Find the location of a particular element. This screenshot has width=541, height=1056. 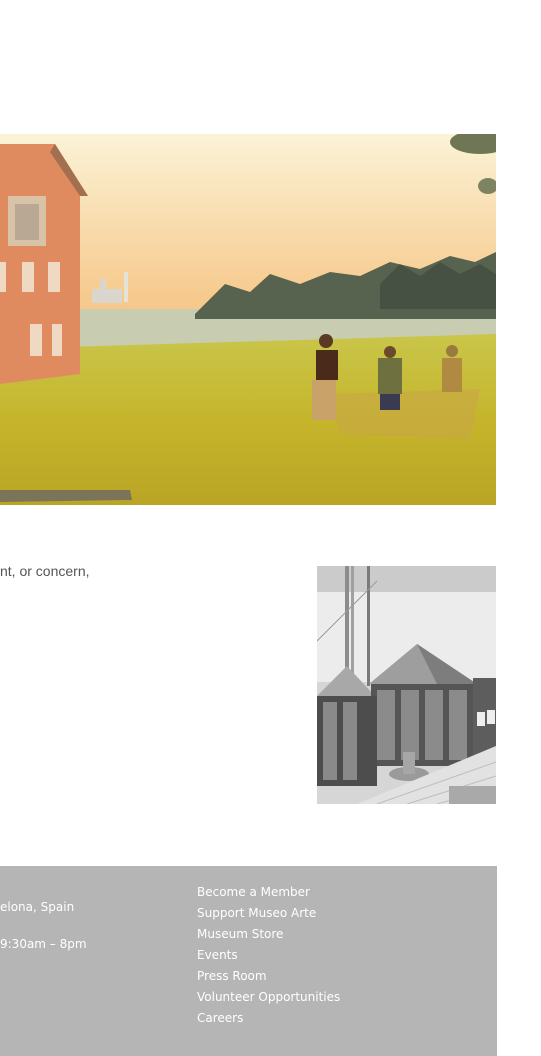

pavilion-sketch-image is located at coordinates (406, 685).